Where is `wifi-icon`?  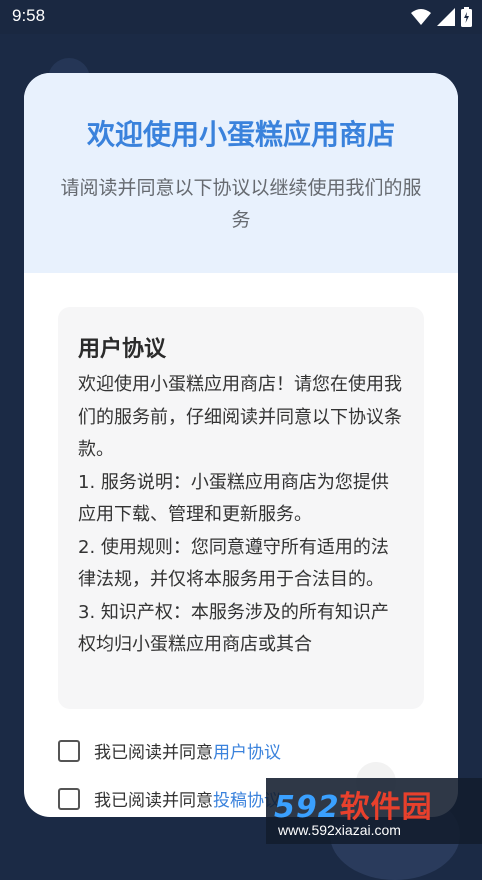
wifi-icon is located at coordinates (421, 19).